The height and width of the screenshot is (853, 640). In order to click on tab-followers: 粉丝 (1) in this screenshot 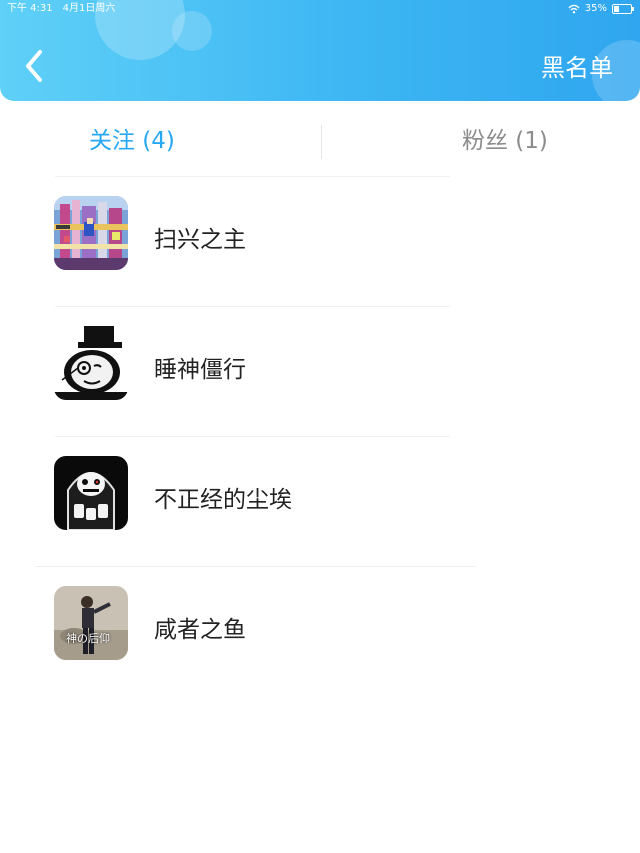, I will do `click(505, 138)`.